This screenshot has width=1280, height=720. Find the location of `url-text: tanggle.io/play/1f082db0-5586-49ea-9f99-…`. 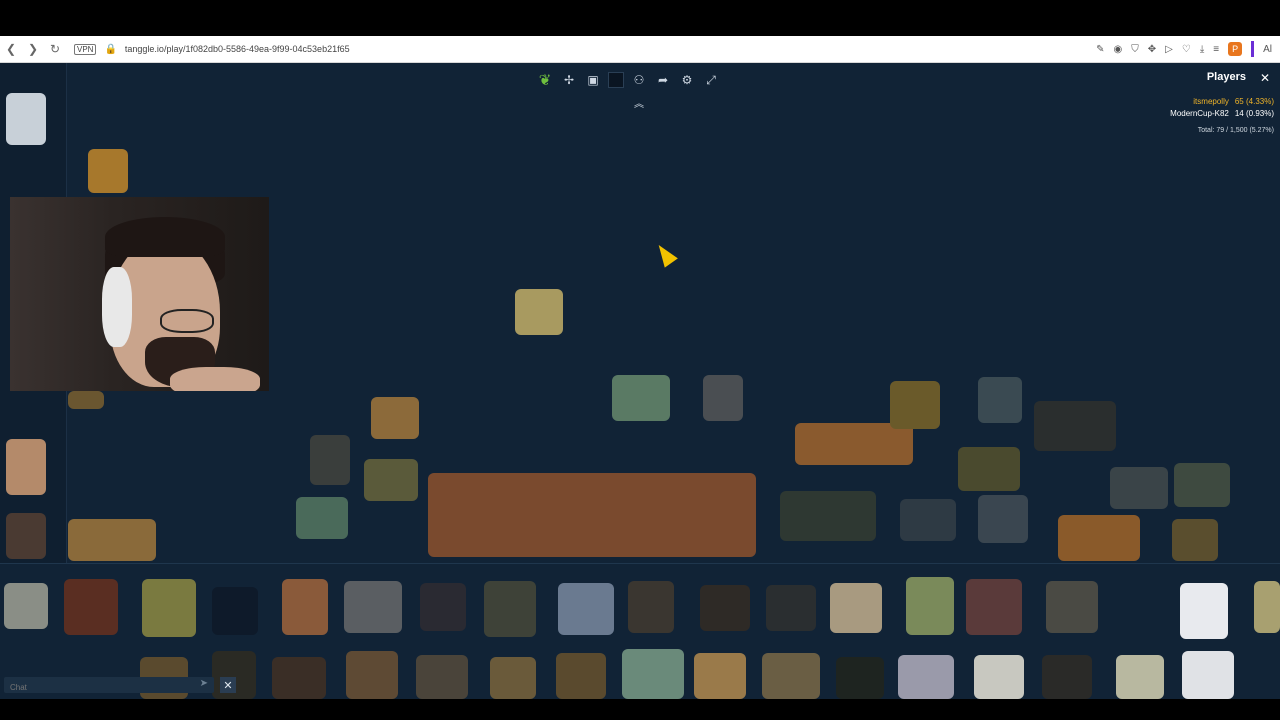

url-text: tanggle.io/play/1f082db0-5586-49ea-9f99-… is located at coordinates (237, 49).